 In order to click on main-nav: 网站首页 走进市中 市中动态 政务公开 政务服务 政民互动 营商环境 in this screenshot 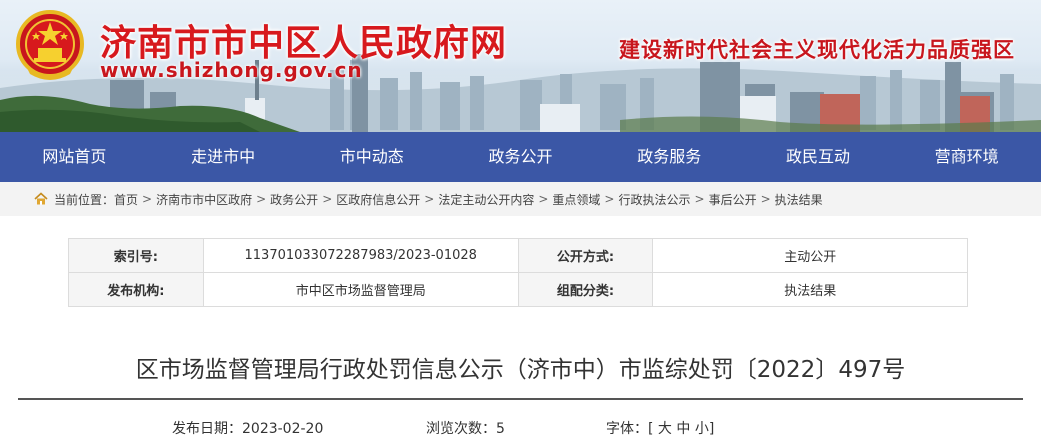, I will do `click(520, 157)`.